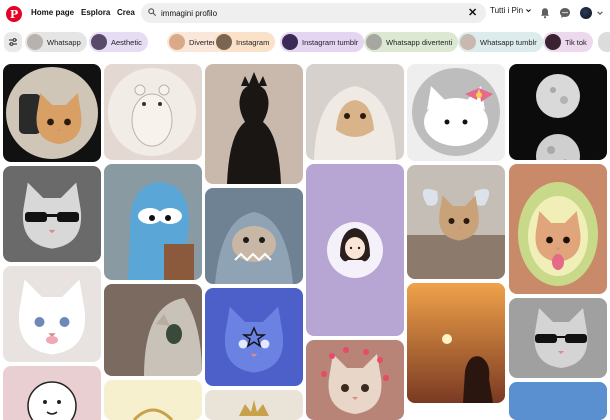 The image size is (610, 420). I want to click on chip-whatsapp: Whatsapp, so click(56, 42).